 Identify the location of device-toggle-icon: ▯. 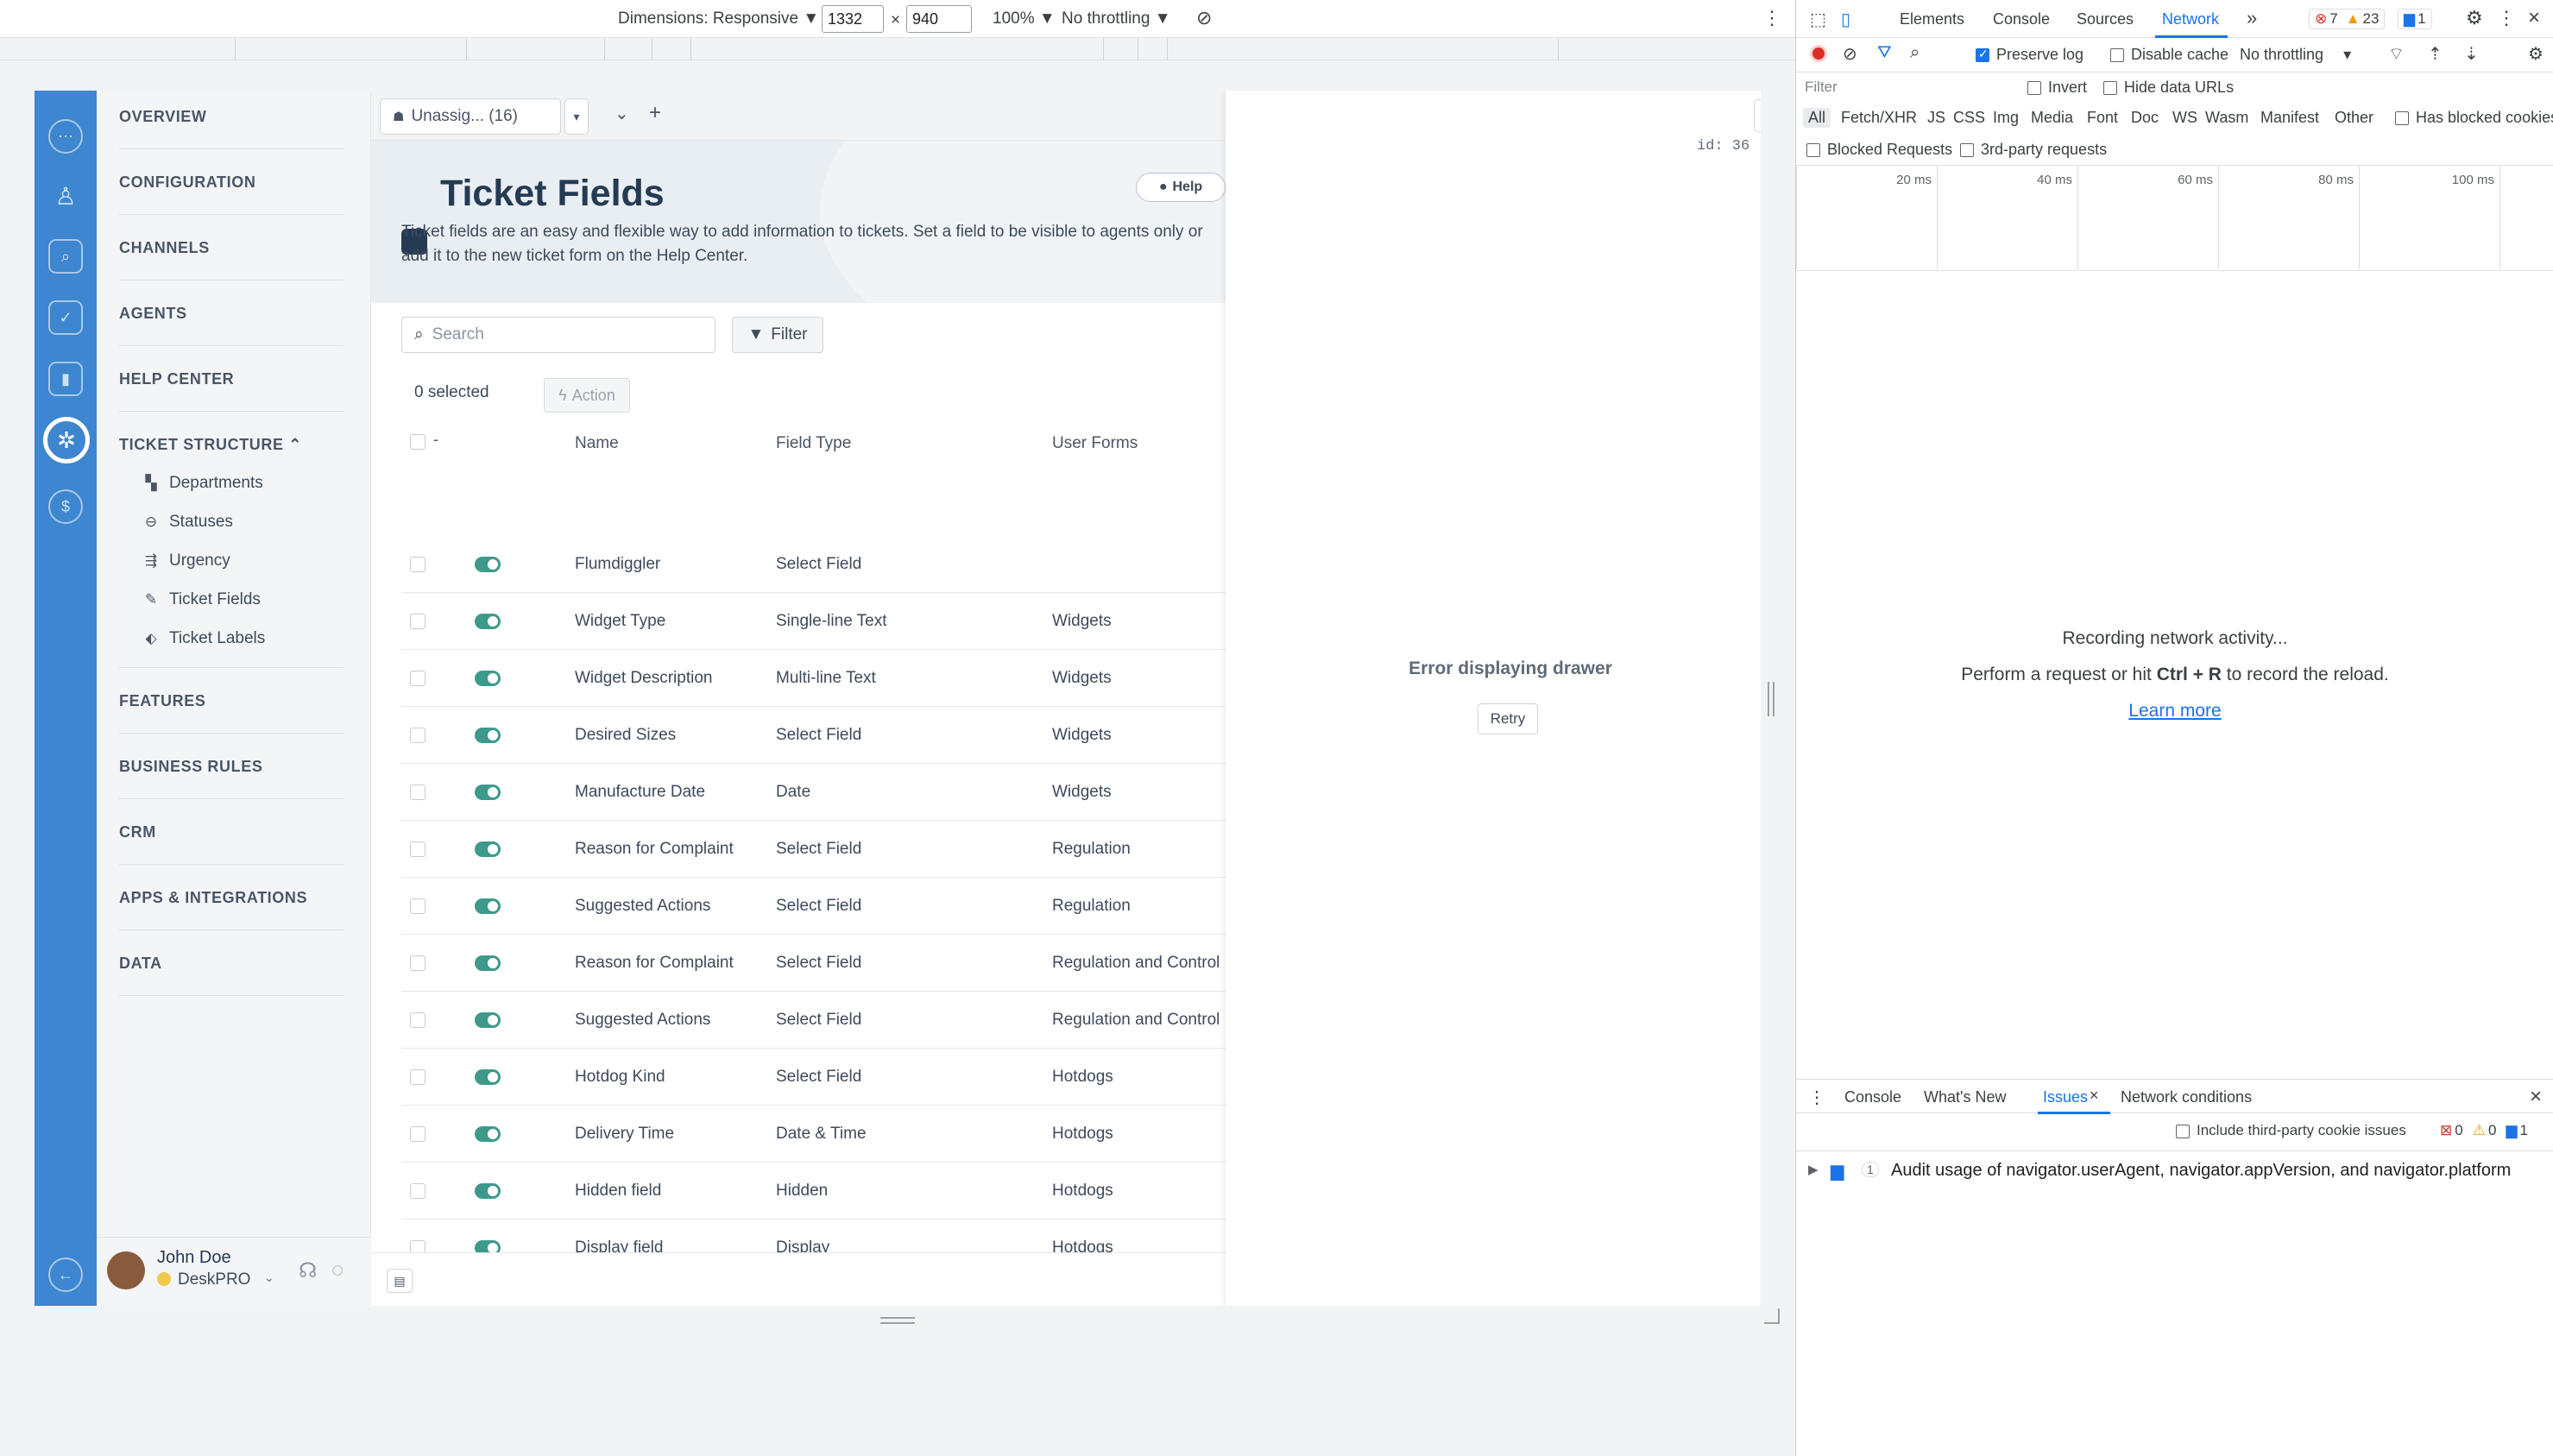
(1845, 20).